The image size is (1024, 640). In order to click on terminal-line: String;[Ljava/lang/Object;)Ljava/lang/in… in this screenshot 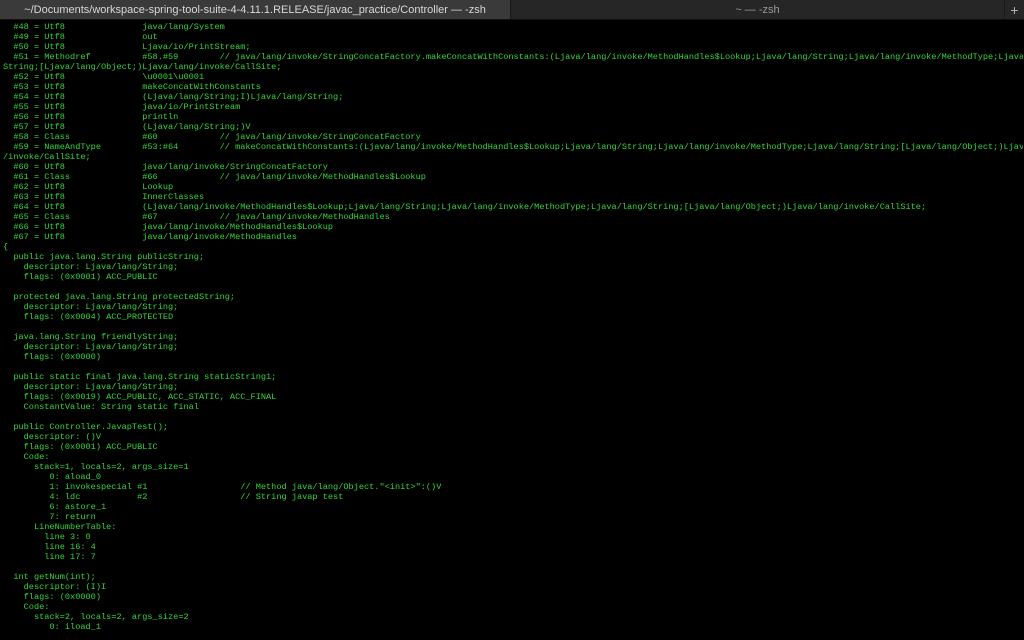, I will do `click(142, 67)`.